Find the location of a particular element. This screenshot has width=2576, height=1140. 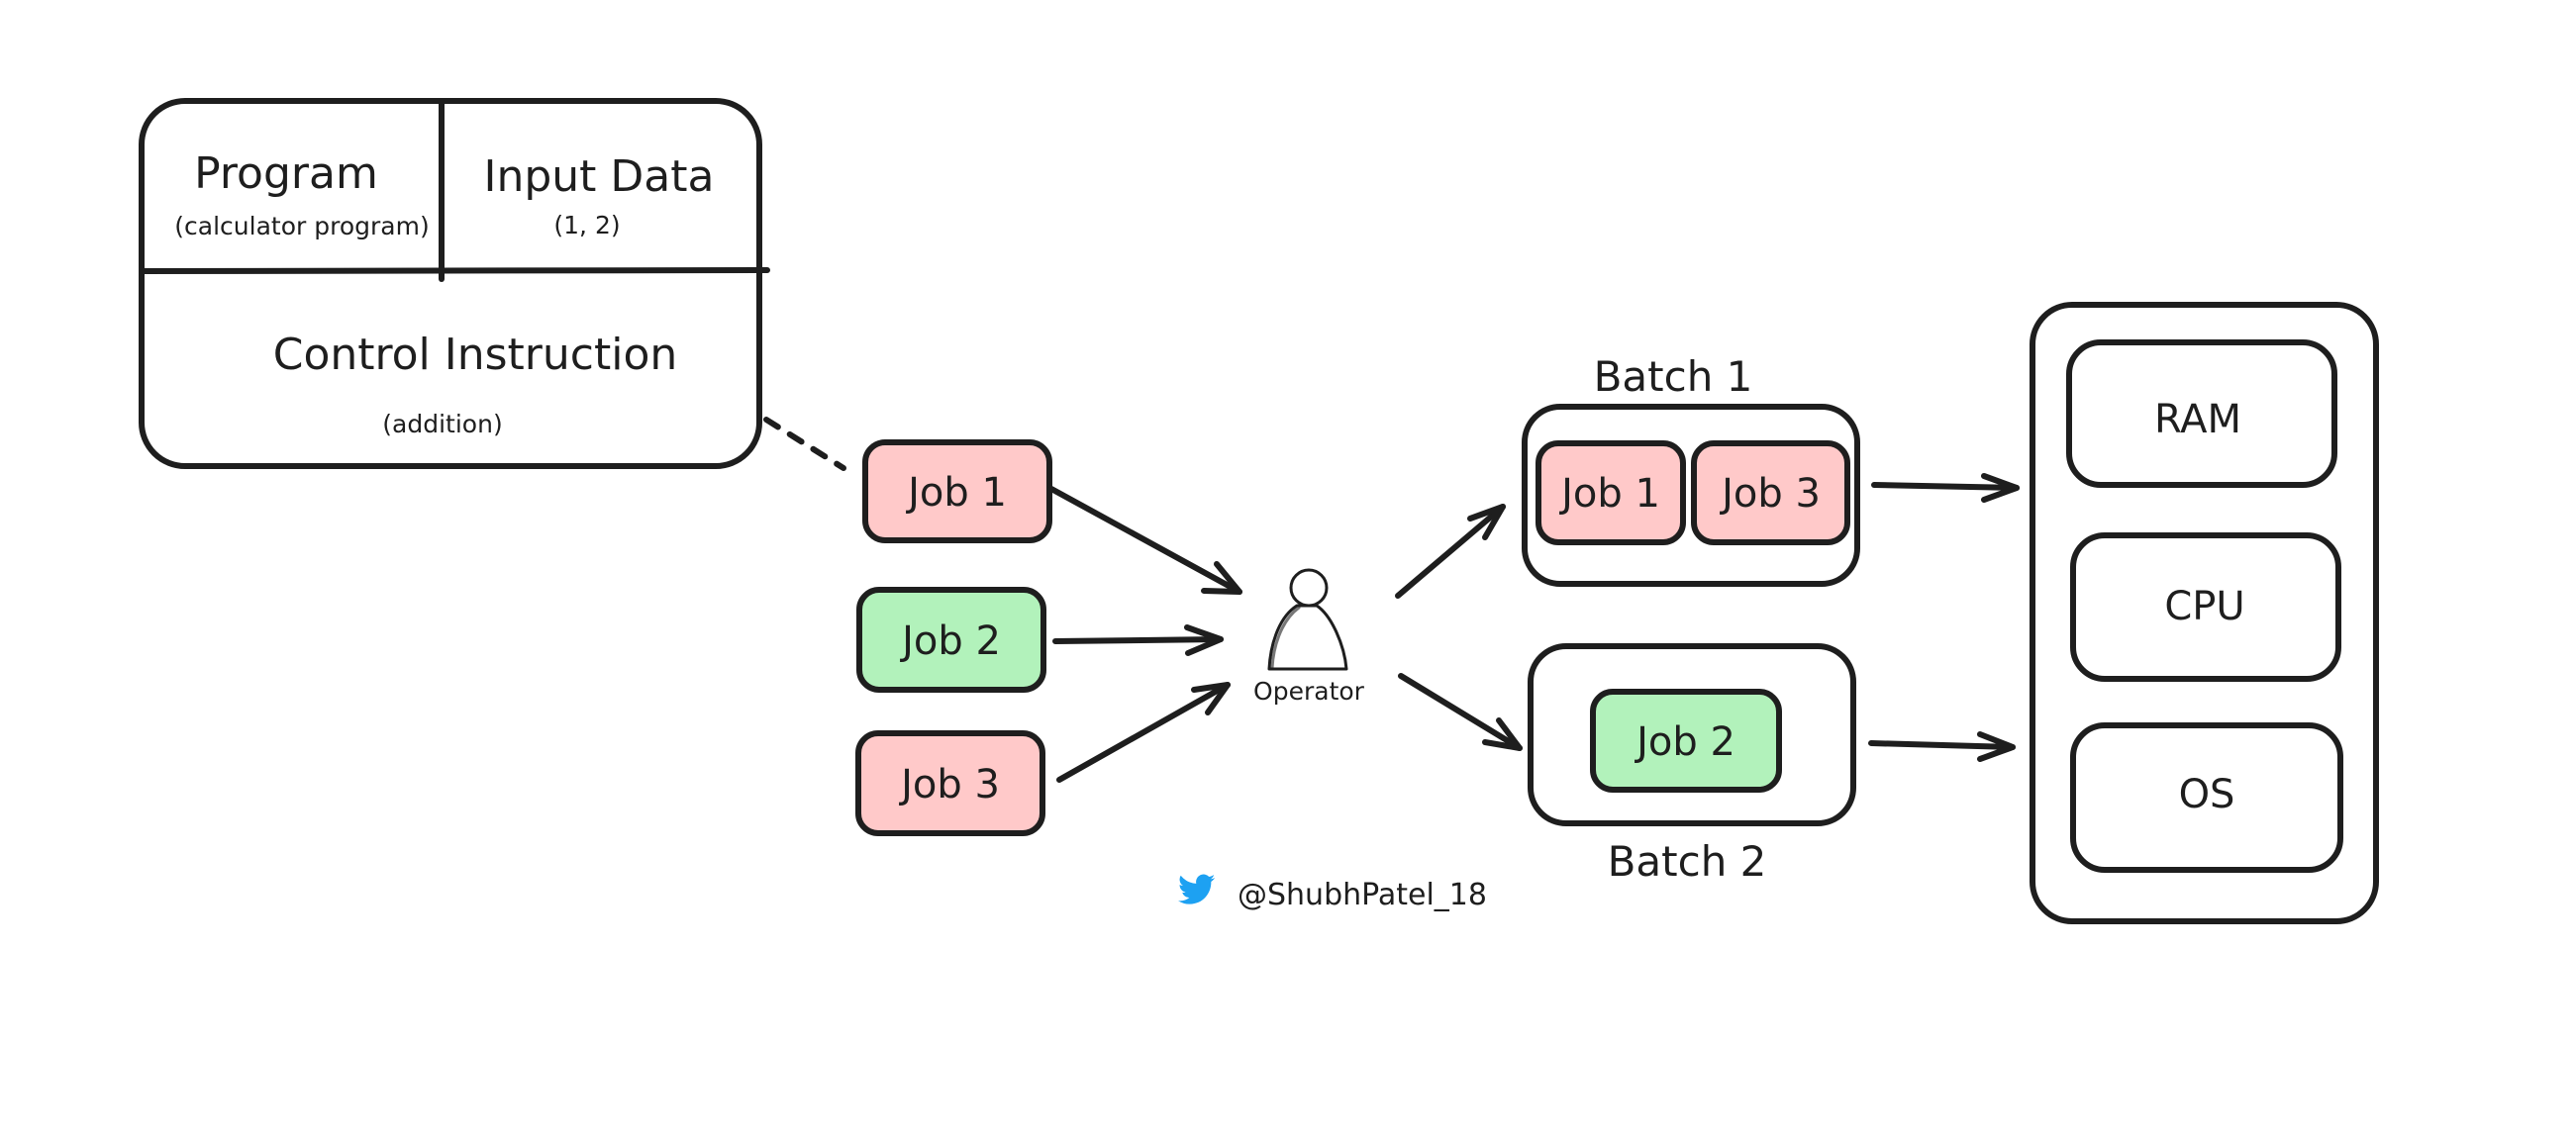

twitter-bird-icon is located at coordinates (1197, 889).